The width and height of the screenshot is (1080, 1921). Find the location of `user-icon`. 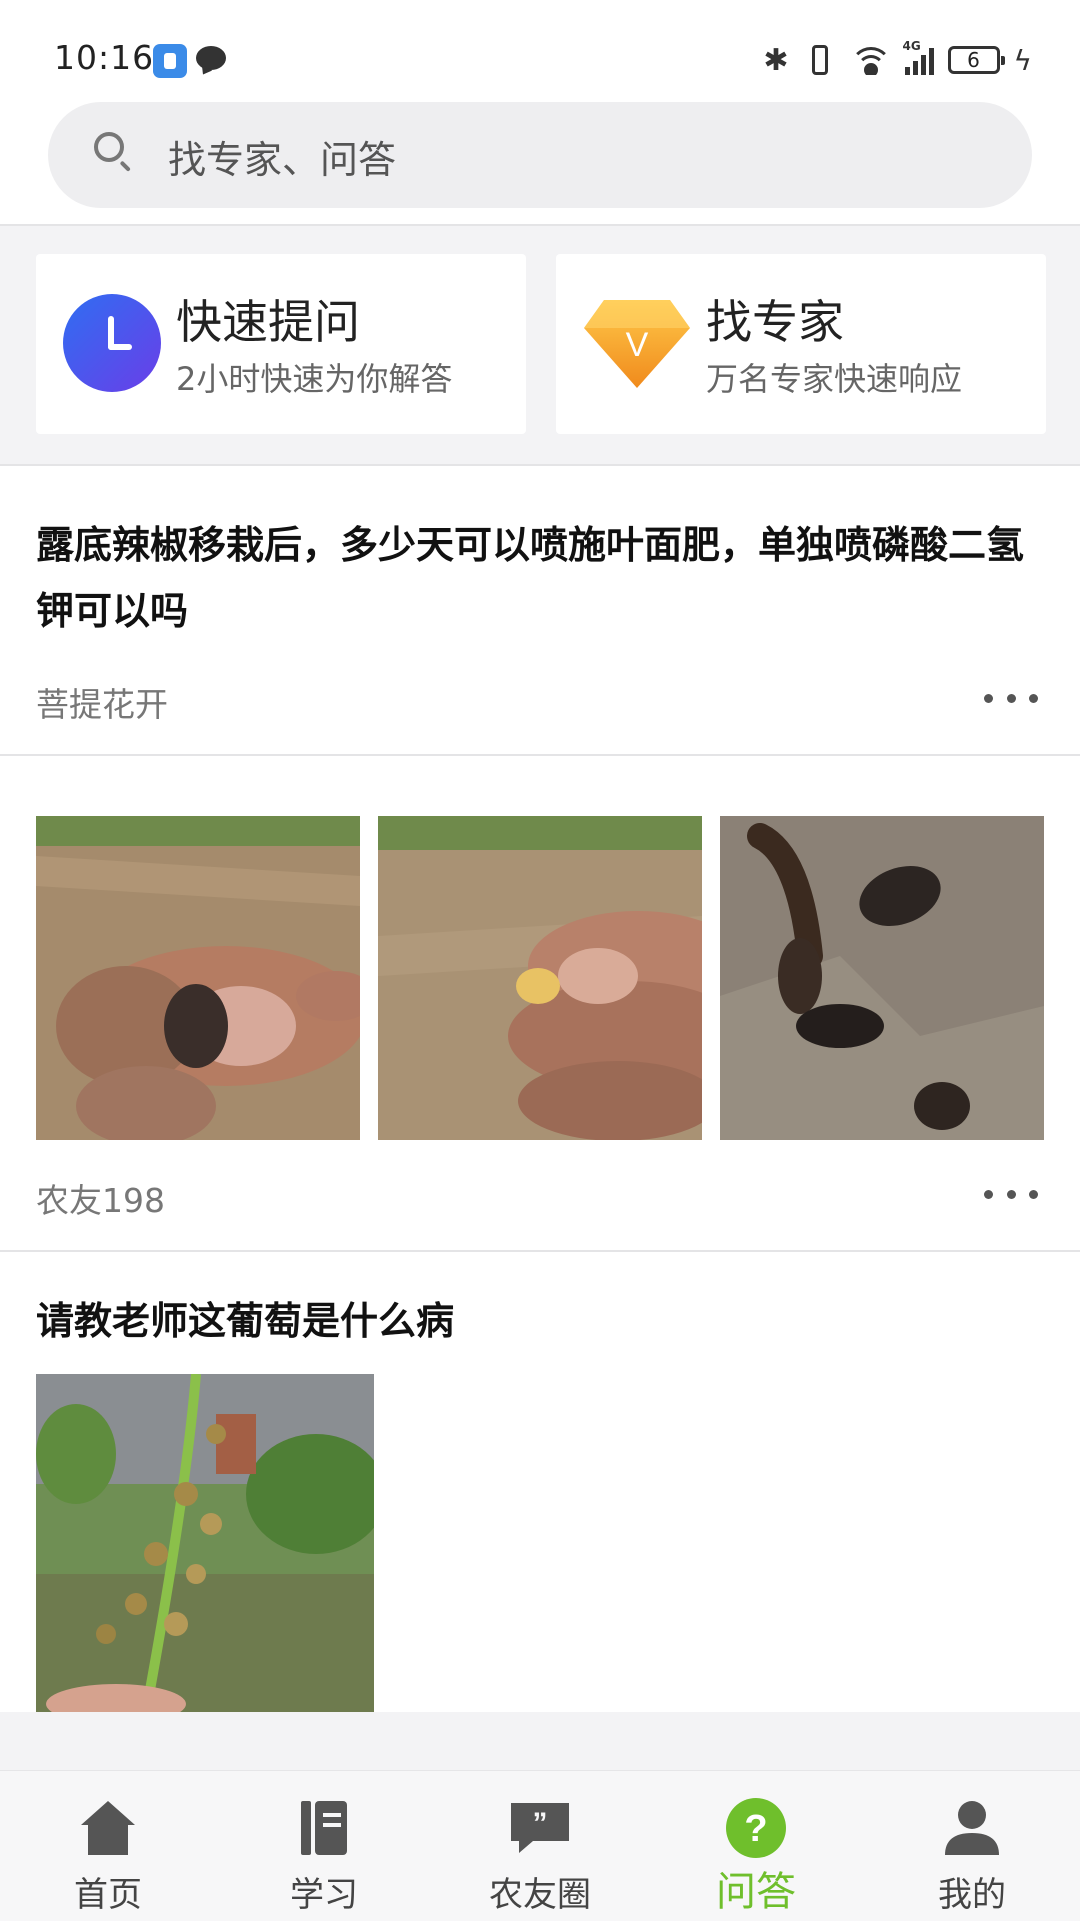

user-icon is located at coordinates (972, 1828).